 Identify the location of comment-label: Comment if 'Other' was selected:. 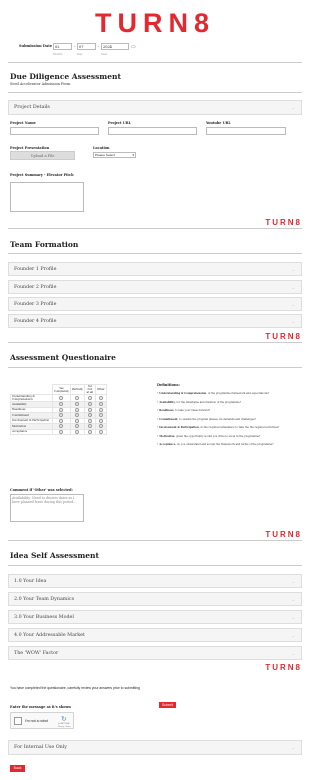
(41, 490).